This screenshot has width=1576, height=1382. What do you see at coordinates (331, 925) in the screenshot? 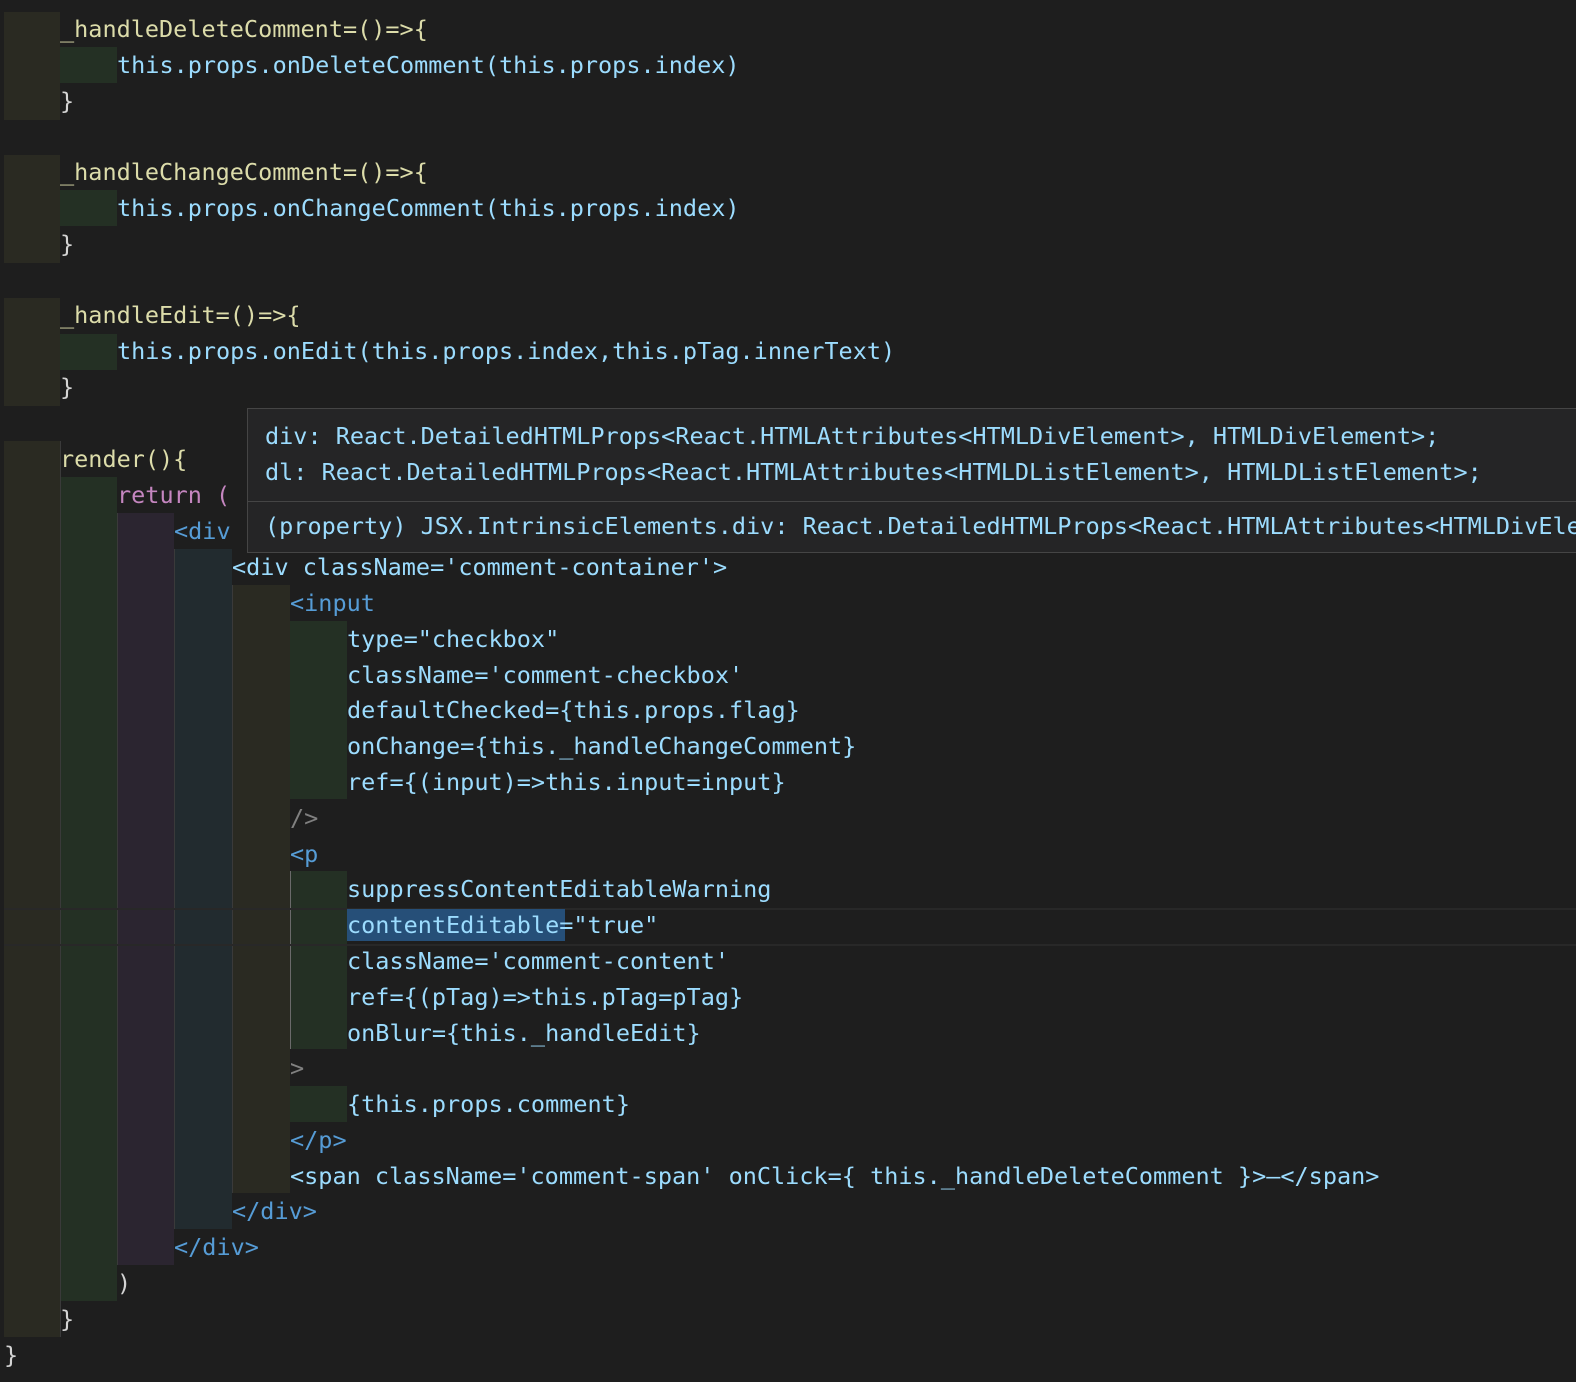
I see `code-line-active: contentEditable="true"` at bounding box center [331, 925].